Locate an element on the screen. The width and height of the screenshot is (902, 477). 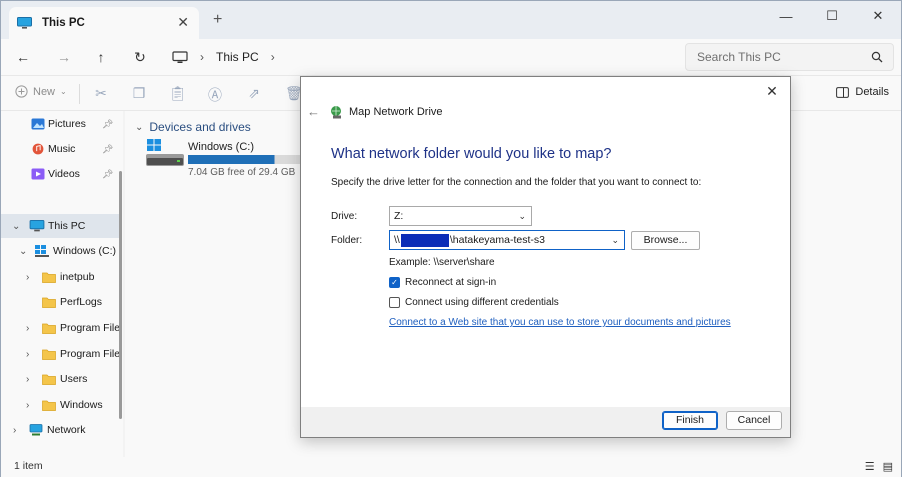
drive-name: Windows (C:) is located at coordinates (221, 147).